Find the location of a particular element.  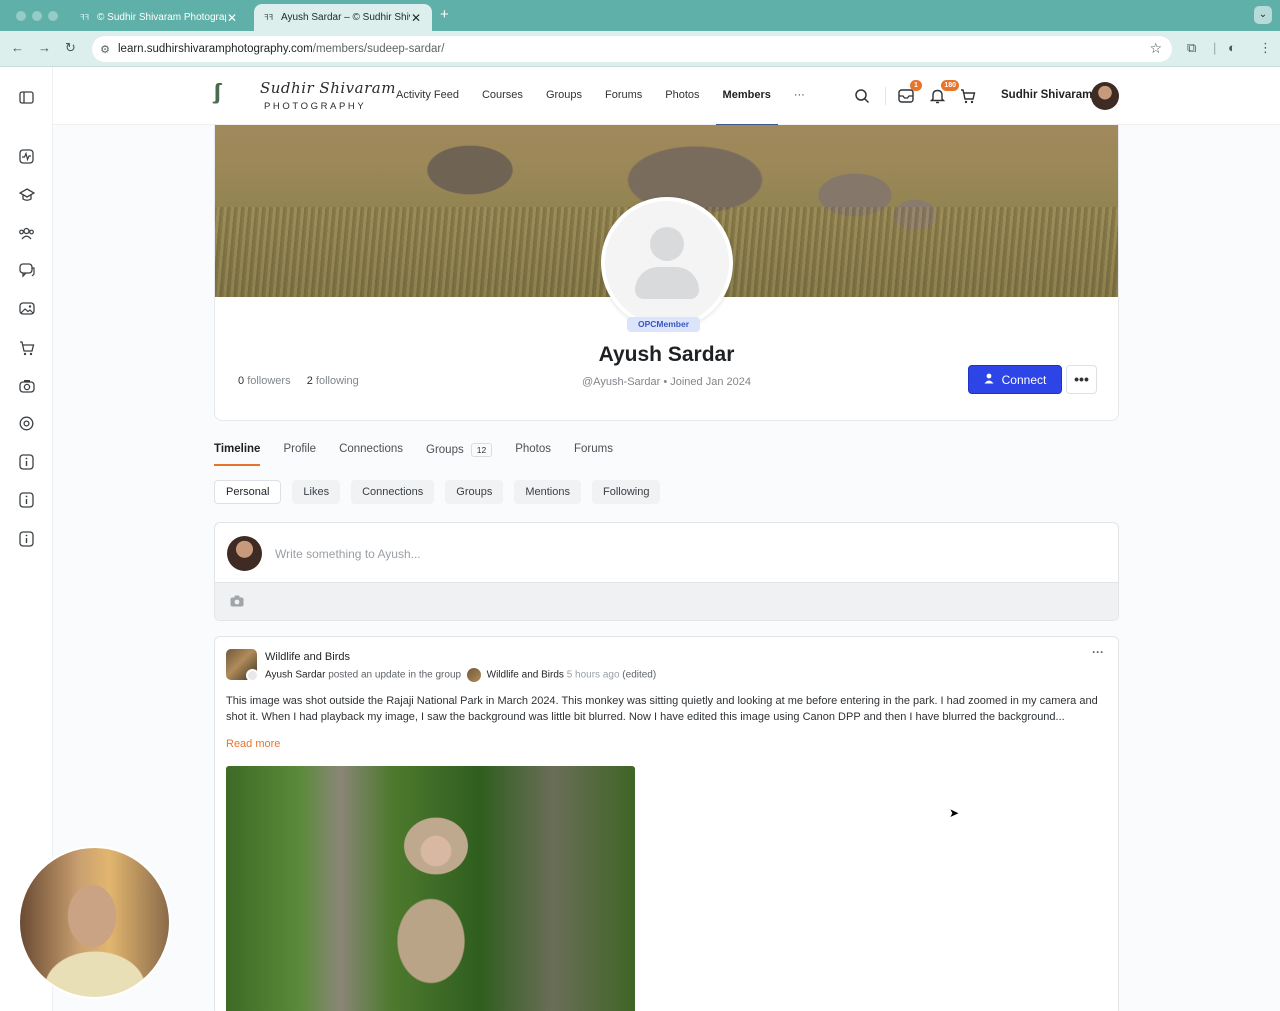

tab-groups: Groups 12 is located at coordinates (459, 455).